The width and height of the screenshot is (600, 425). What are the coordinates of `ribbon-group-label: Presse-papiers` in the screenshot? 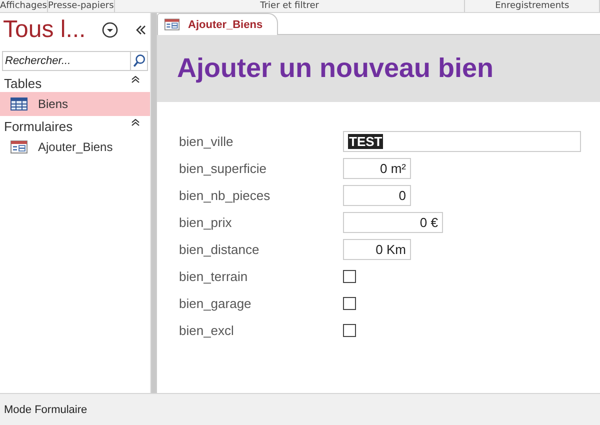 It's located at (81, 6).